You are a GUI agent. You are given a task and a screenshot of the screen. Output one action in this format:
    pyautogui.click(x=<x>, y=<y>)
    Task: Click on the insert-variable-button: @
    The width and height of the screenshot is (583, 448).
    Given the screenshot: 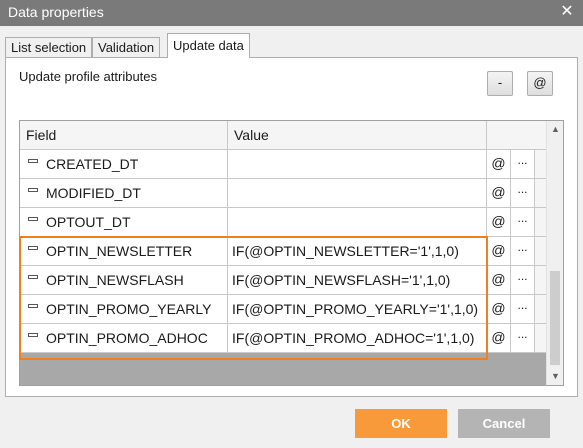 What is the action you would take?
    pyautogui.click(x=540, y=83)
    